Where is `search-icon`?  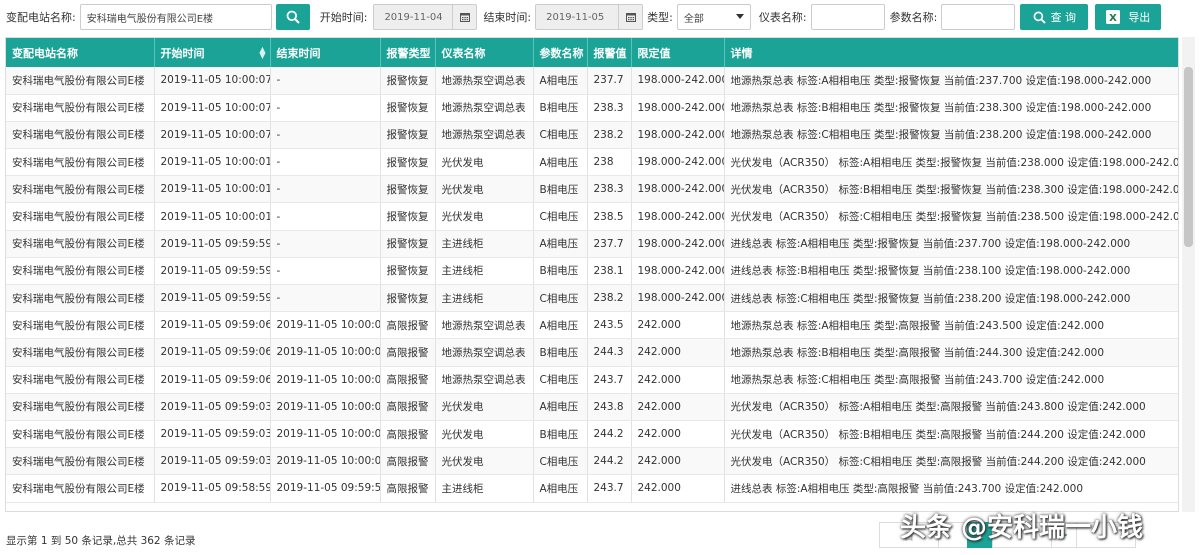 search-icon is located at coordinates (1039, 17).